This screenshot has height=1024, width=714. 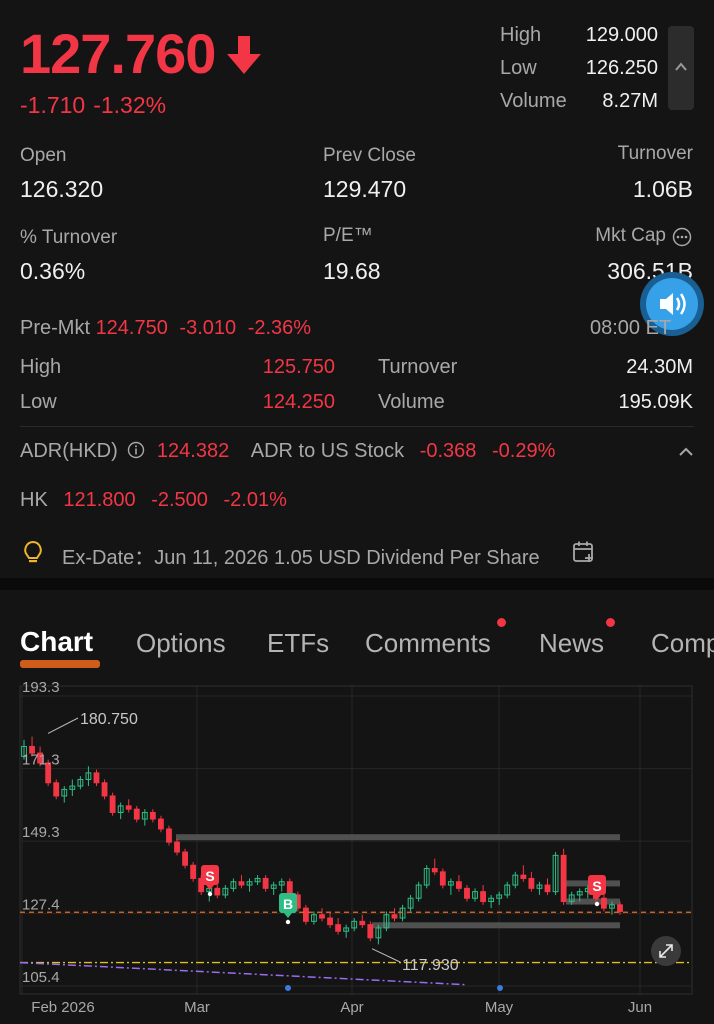 What do you see at coordinates (428, 643) in the screenshot?
I see `tab-comments: Comments` at bounding box center [428, 643].